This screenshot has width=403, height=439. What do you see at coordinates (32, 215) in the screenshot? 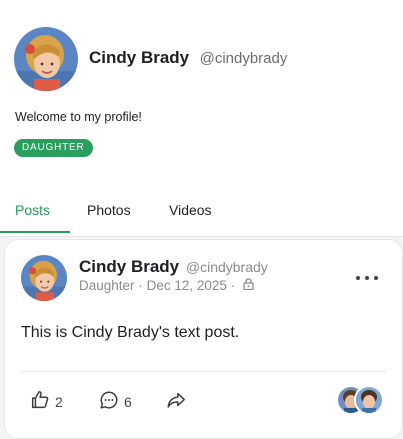
I see `tab-posts: Posts` at bounding box center [32, 215].